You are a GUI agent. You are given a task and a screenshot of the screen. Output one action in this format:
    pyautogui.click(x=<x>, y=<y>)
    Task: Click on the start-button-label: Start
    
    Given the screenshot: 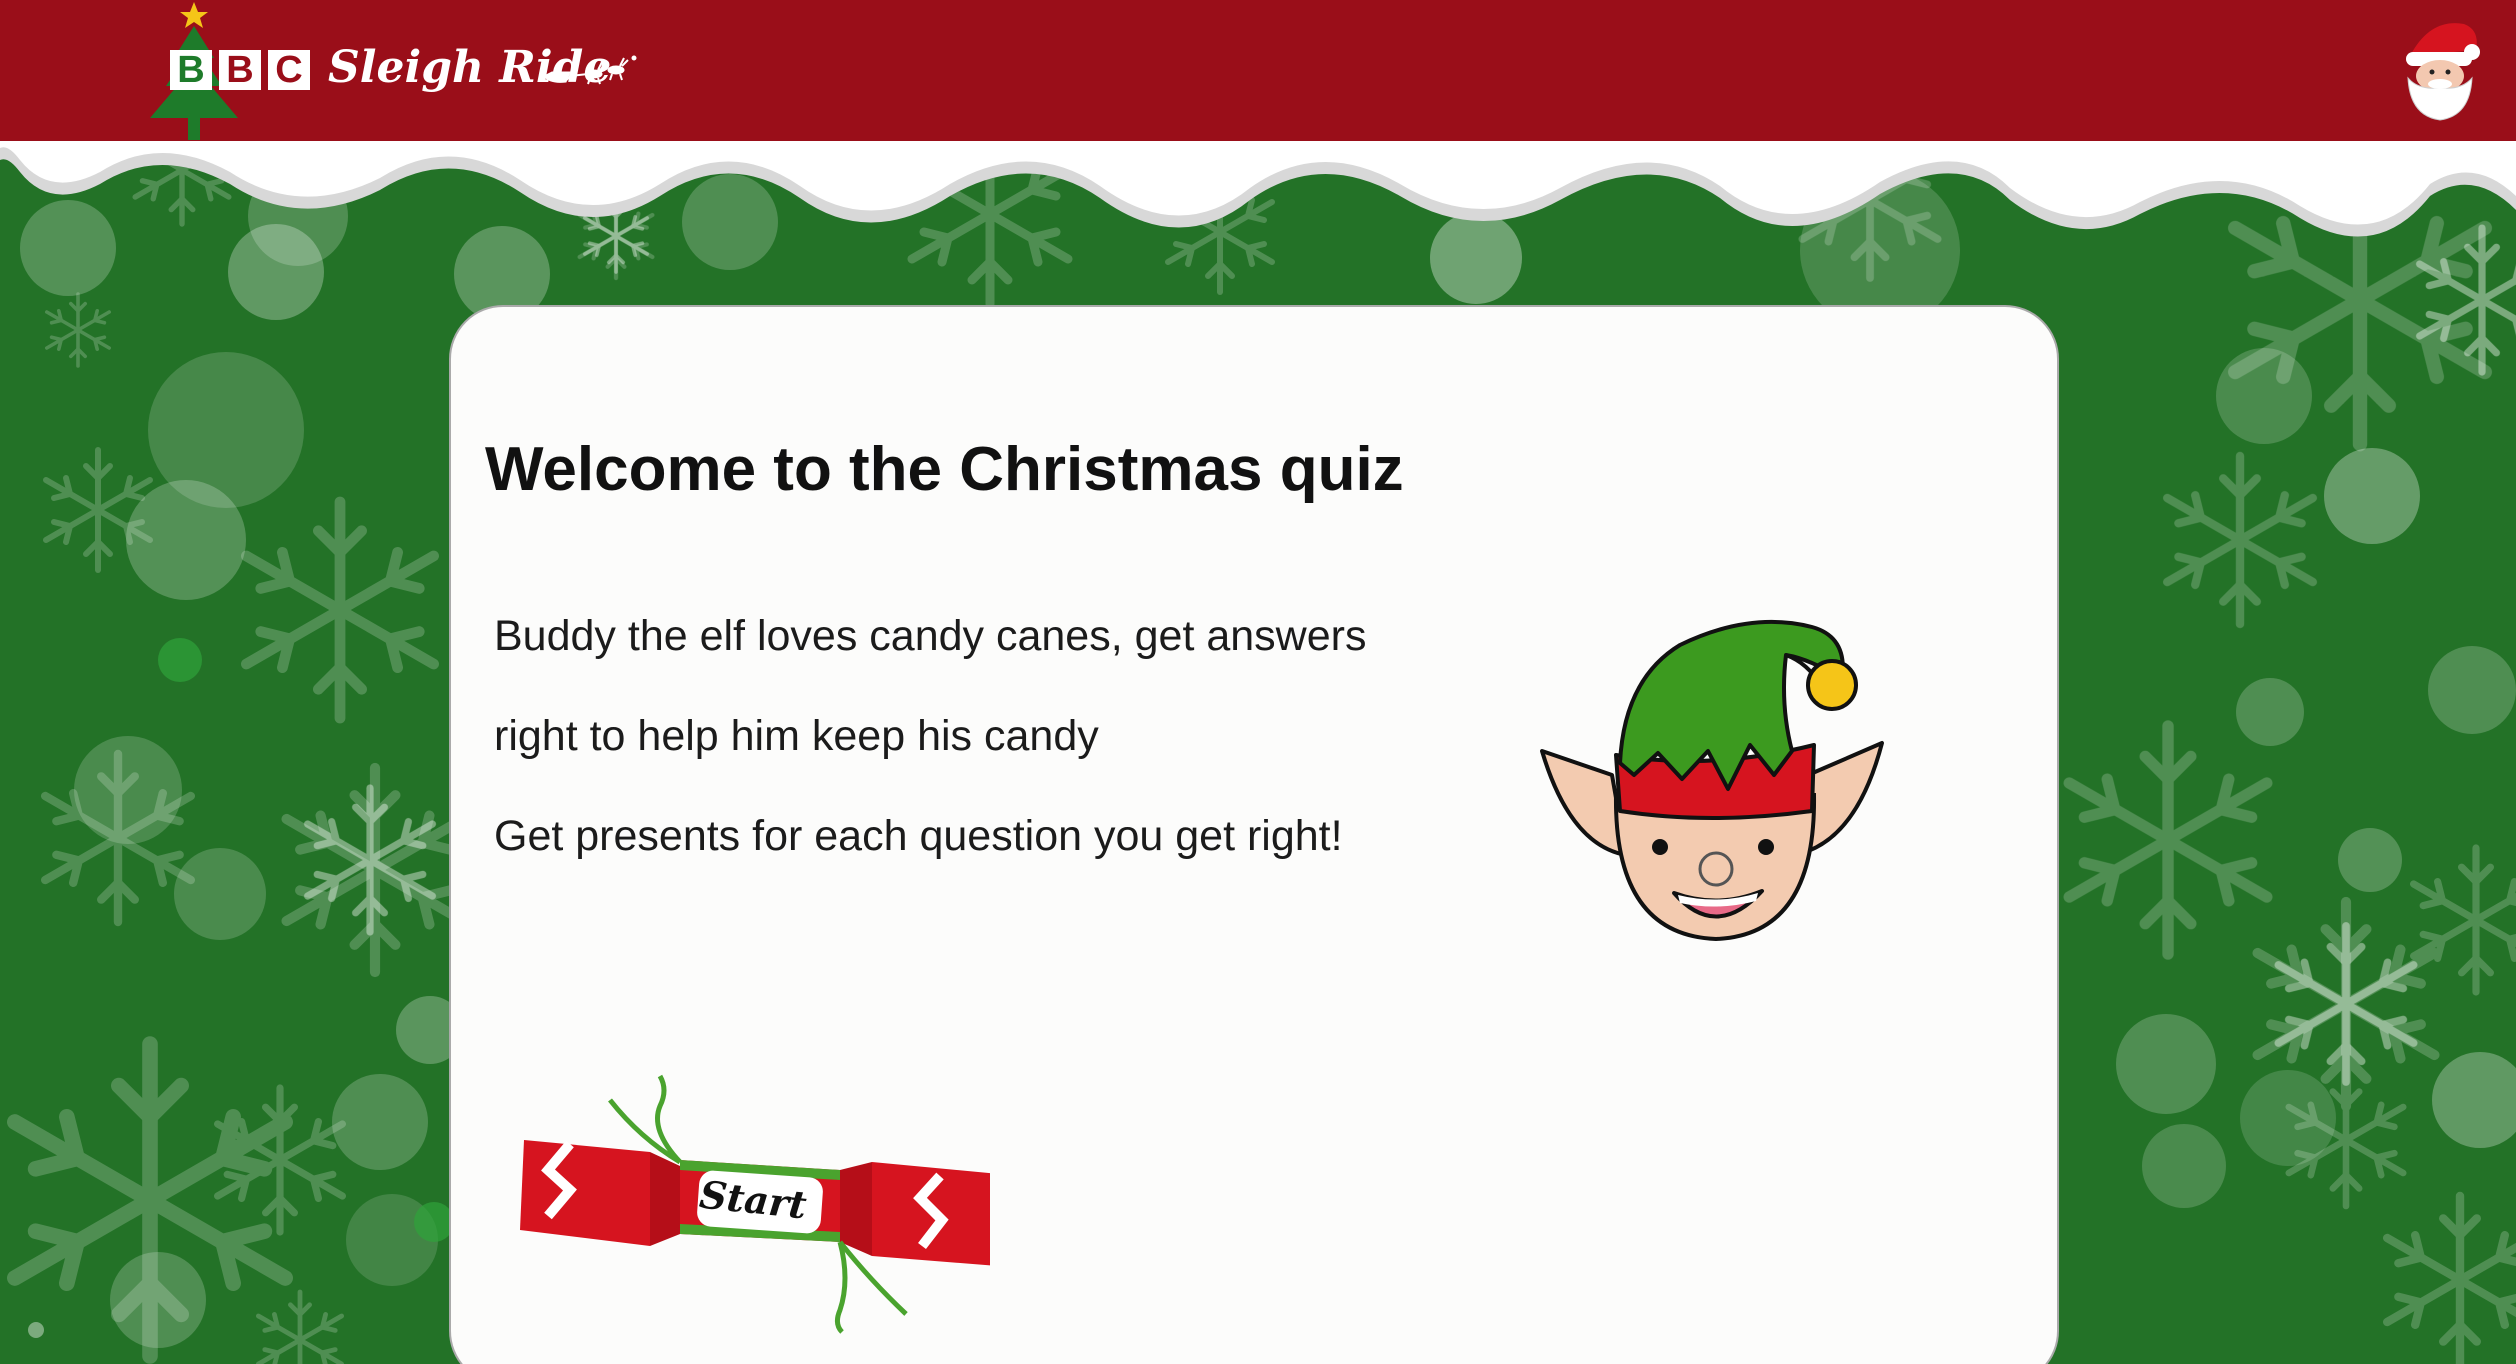 What is the action you would take?
    pyautogui.click(x=753, y=1199)
    